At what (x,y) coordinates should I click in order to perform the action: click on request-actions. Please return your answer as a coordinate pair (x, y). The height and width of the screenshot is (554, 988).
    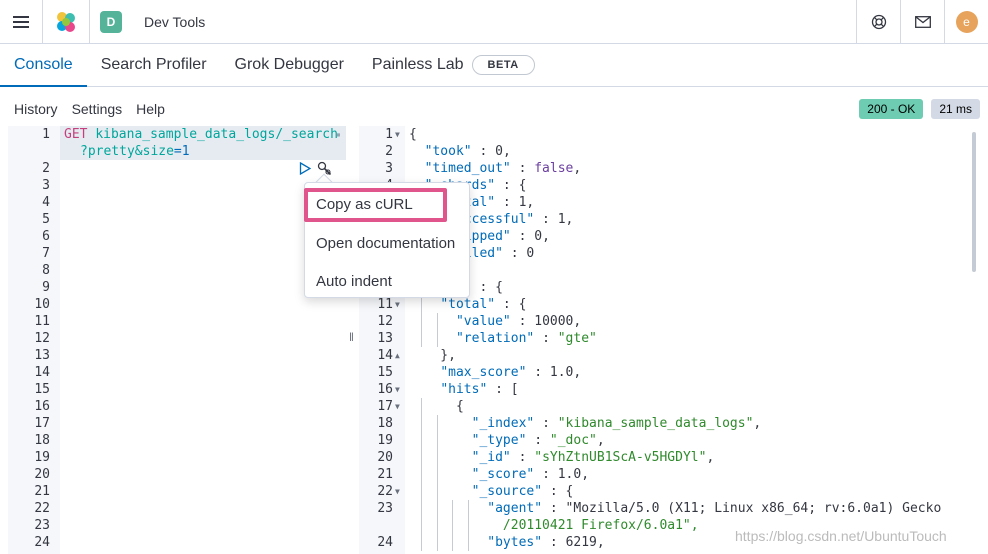
    Looking at the image, I should click on (315, 168).